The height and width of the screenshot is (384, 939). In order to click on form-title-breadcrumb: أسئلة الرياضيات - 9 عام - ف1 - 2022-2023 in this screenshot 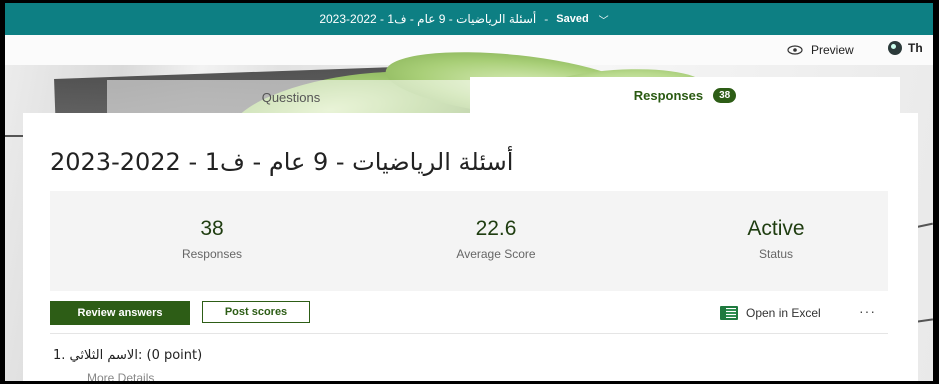, I will do `click(427, 19)`.